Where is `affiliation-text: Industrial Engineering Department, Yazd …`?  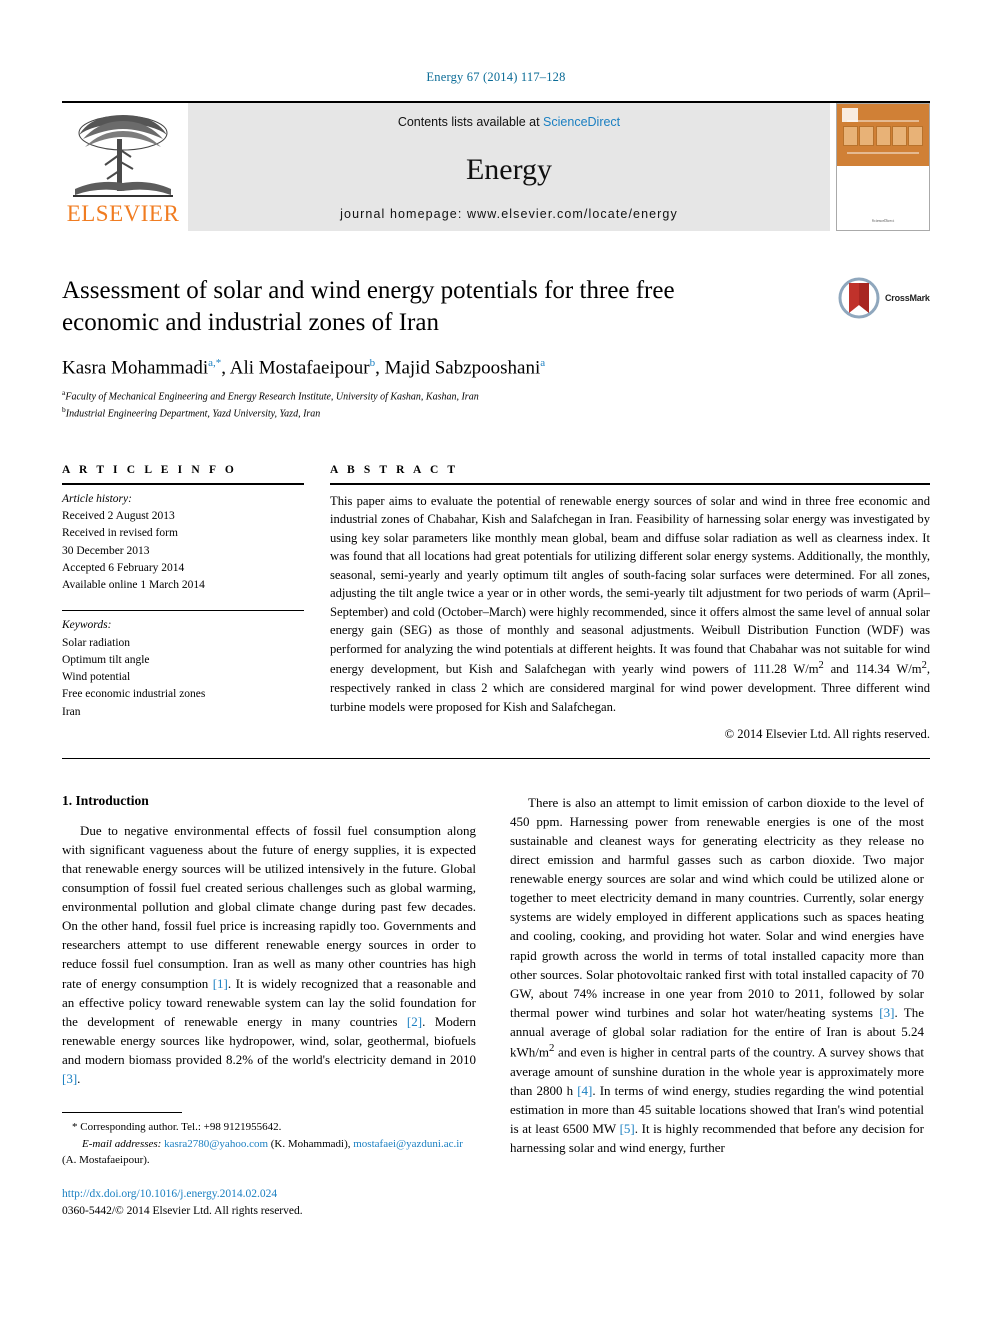 affiliation-text: Industrial Engineering Department, Yazd … is located at coordinates (193, 414).